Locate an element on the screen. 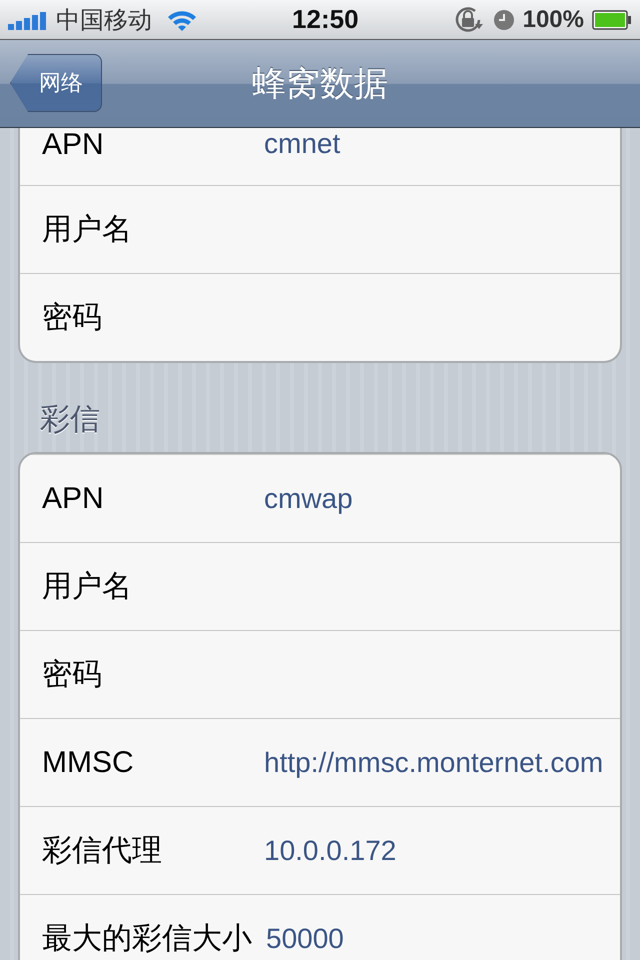  field-label: MMSC is located at coordinates (88, 763).